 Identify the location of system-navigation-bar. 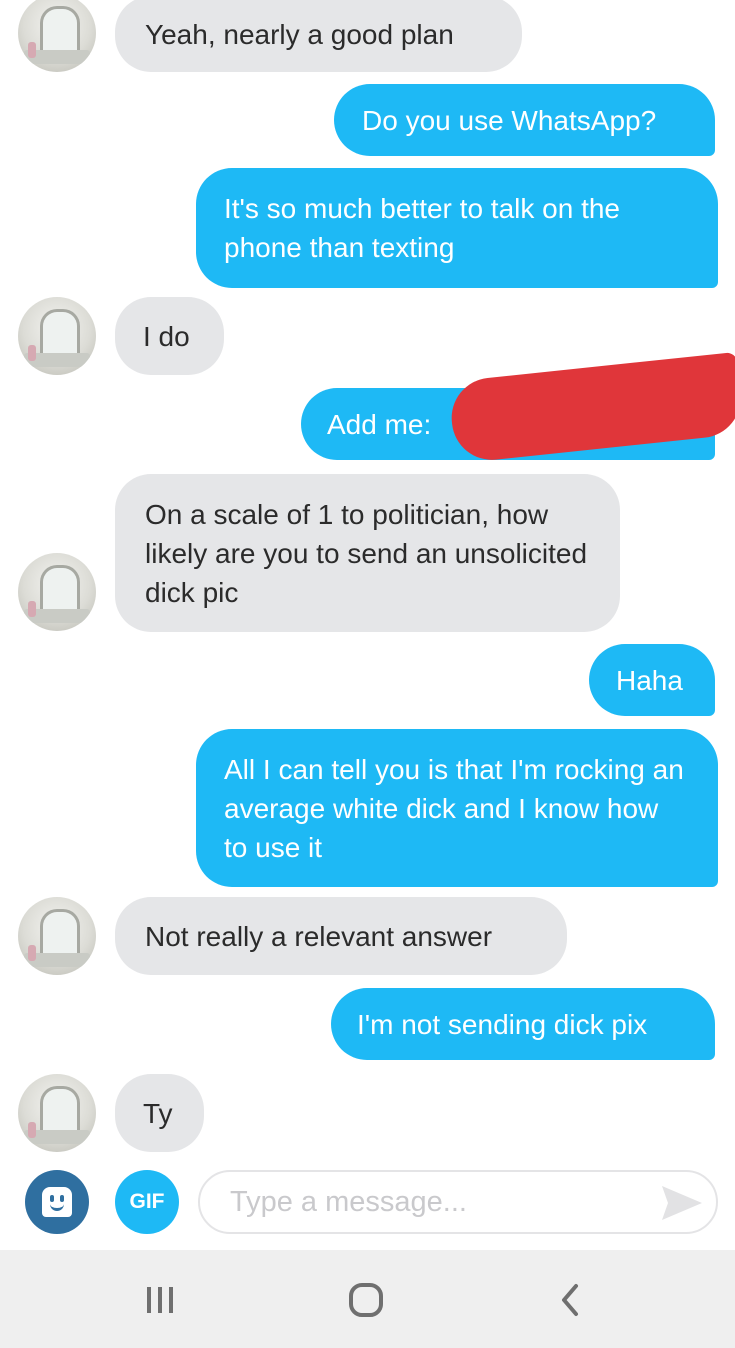
(367, 1299).